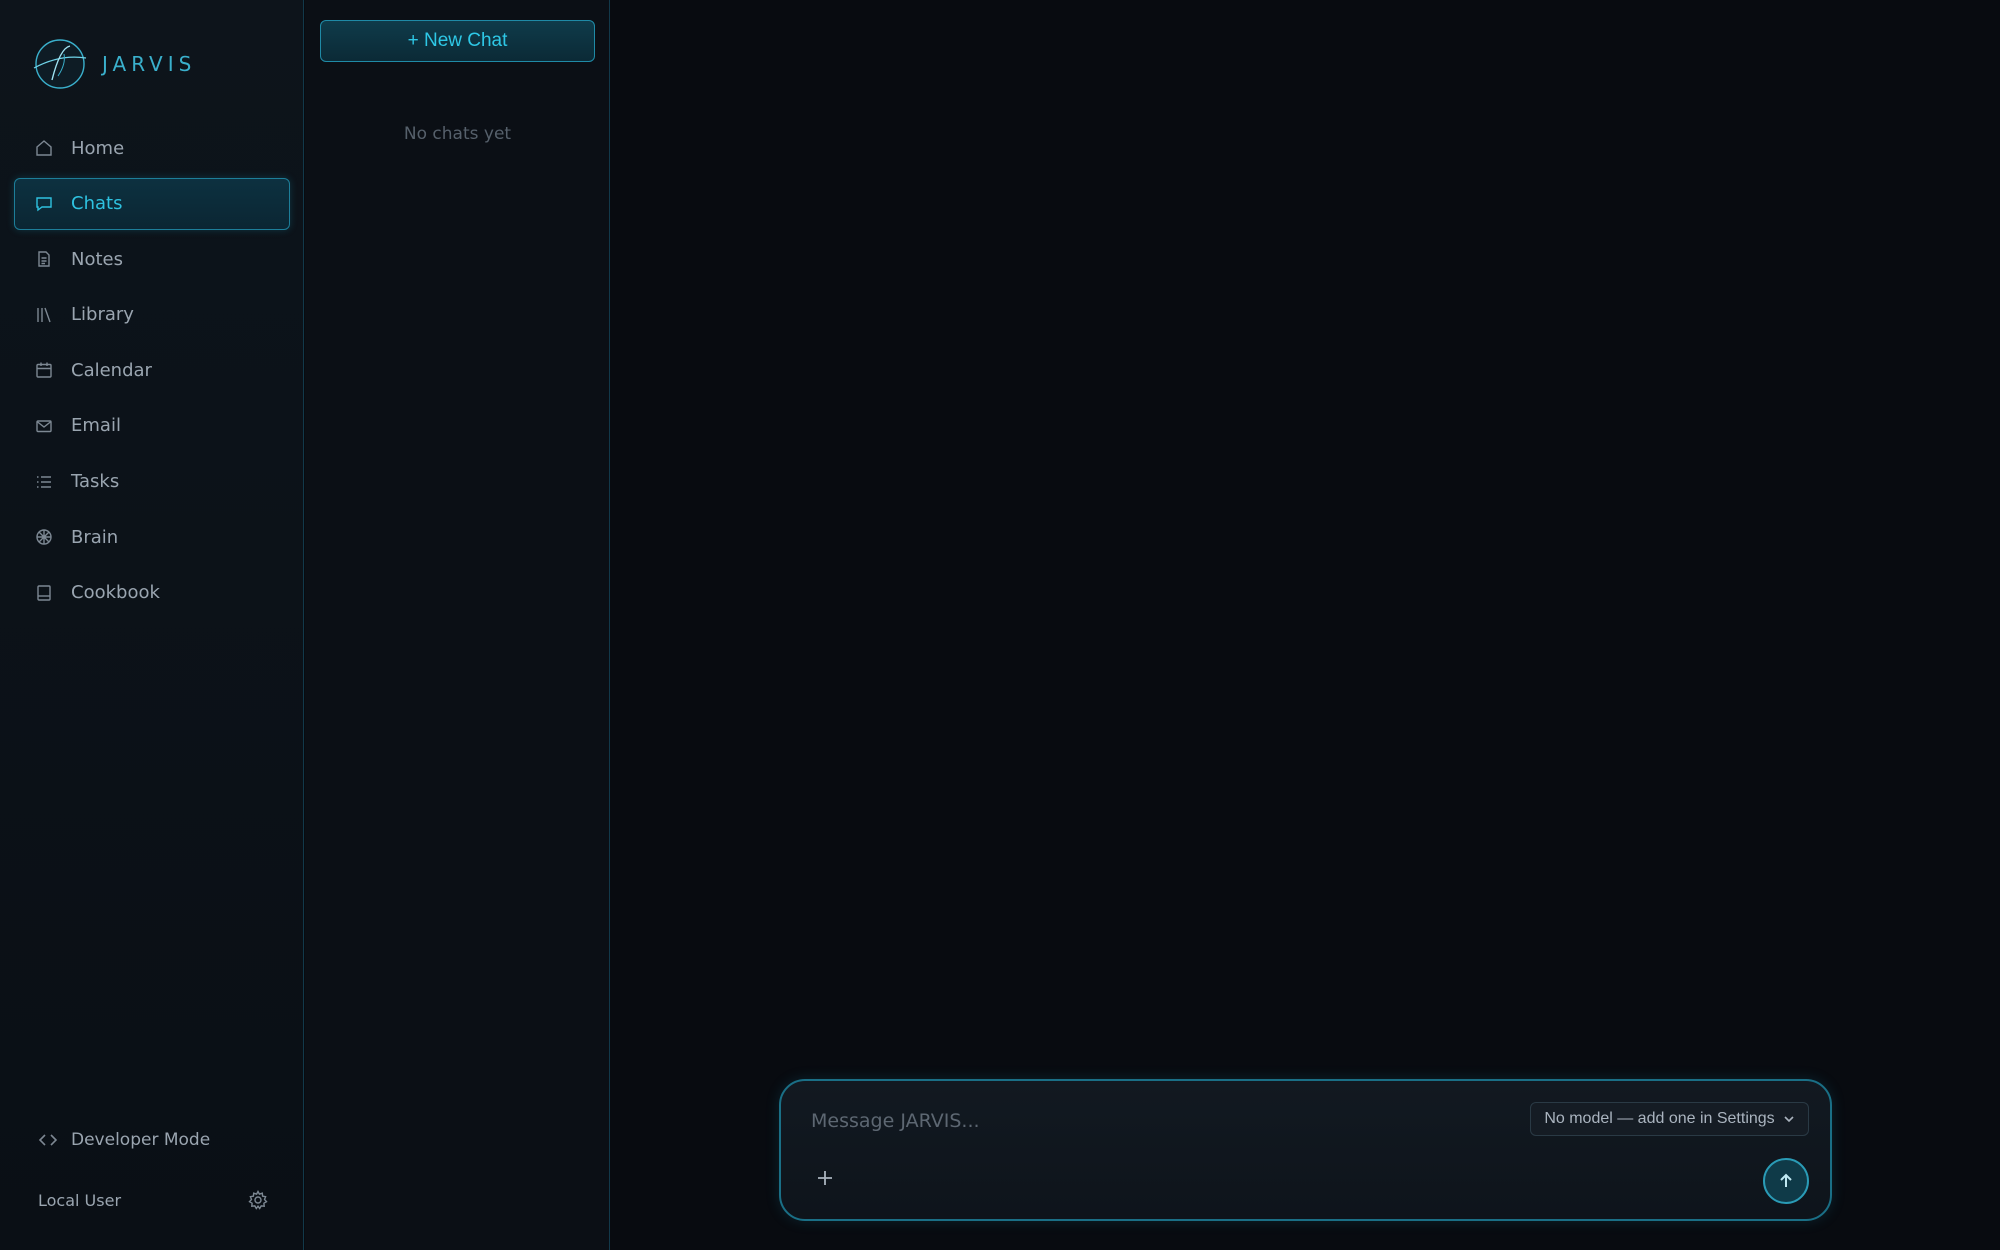  Describe the element at coordinates (258, 1200) in the screenshot. I see `gear-icon` at that location.